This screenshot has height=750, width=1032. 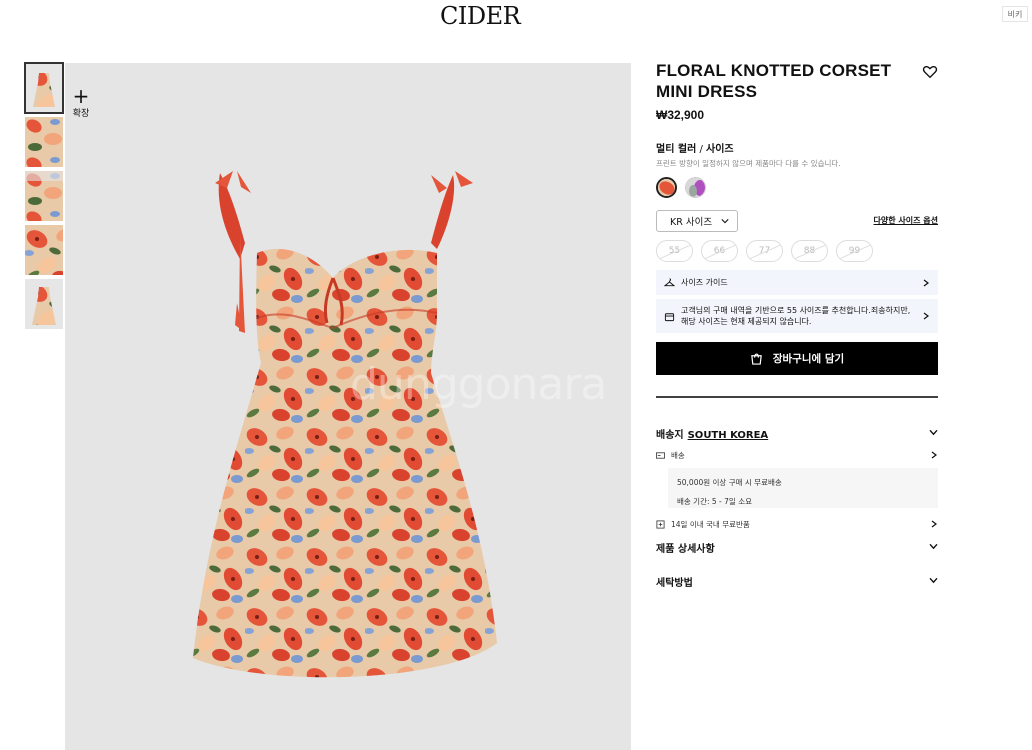 I want to click on care-instructions-toggle: 세탁방법, so click(x=797, y=581).